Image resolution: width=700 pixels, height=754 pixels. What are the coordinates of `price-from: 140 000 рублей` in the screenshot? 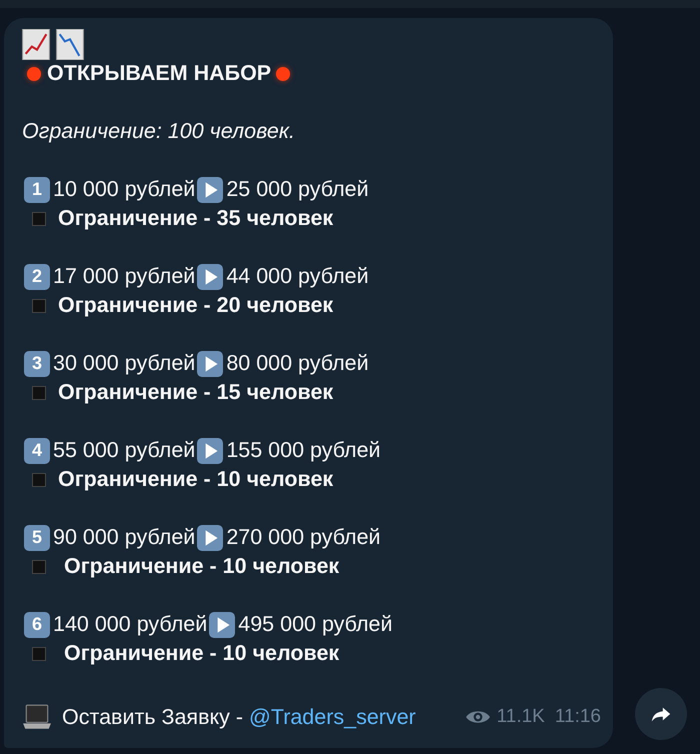 It's located at (130, 624).